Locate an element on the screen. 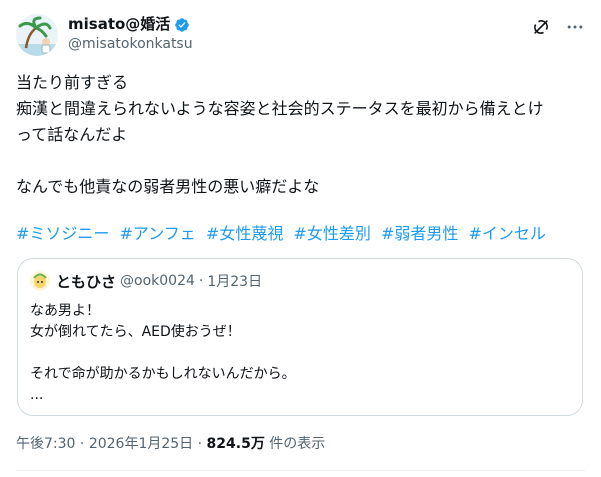 The height and width of the screenshot is (477, 601). hashtag-link: #インセル is located at coordinates (506, 233).